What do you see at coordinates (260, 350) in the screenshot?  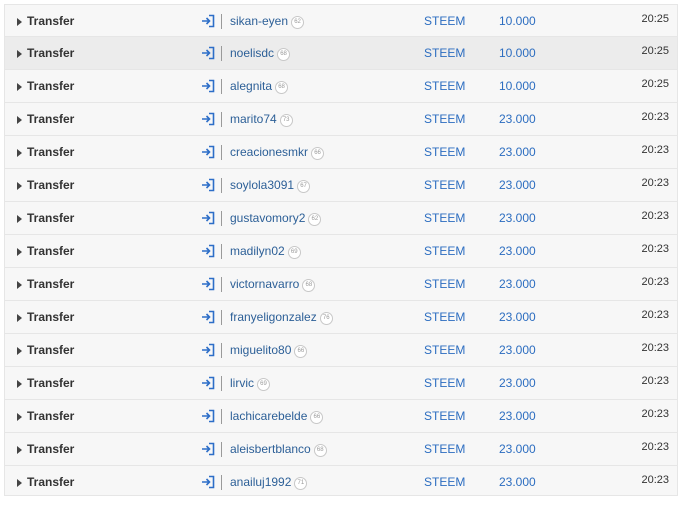 I see `account-link: miguelito80` at bounding box center [260, 350].